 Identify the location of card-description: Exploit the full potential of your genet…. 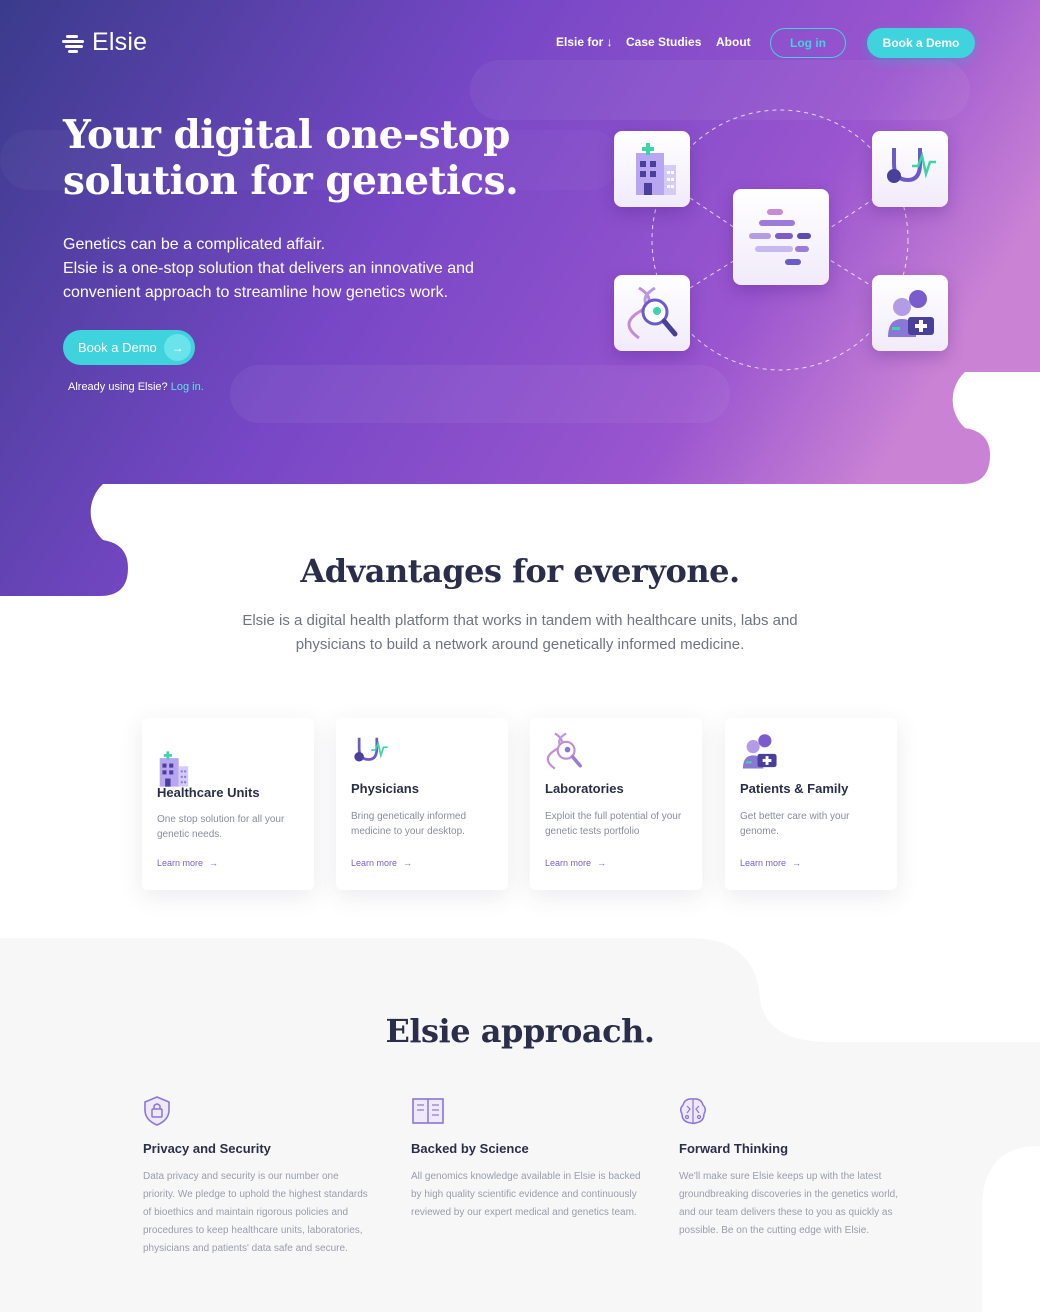
(613, 824).